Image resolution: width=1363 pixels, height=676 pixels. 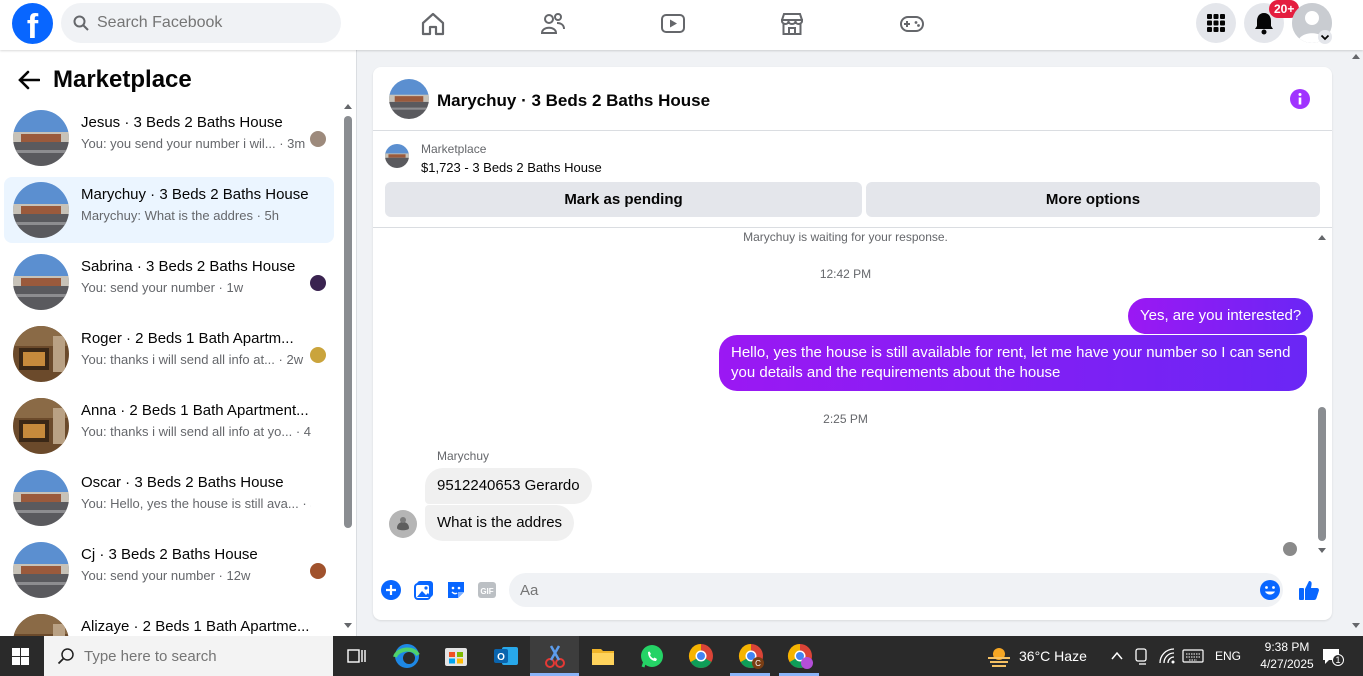 I want to click on wifi-icon, so click(x=1167, y=656).